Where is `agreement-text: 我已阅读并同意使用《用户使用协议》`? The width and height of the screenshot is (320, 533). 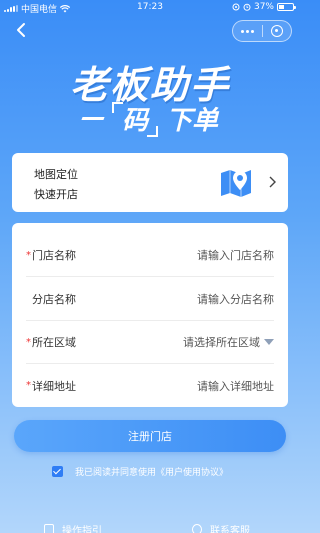
agreement-text: 我已阅读并同意使用《用户使用协议》 is located at coordinates (151, 471).